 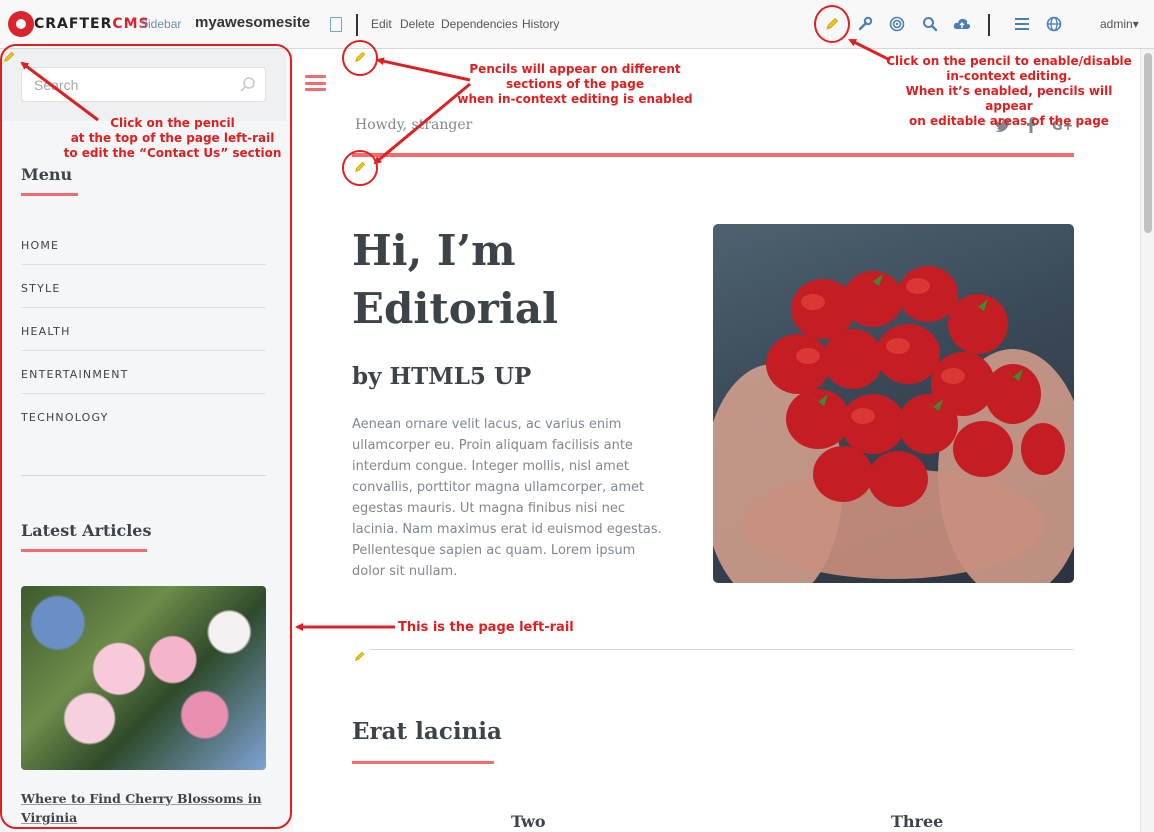 I want to click on strawberries-image, so click(x=893, y=403).